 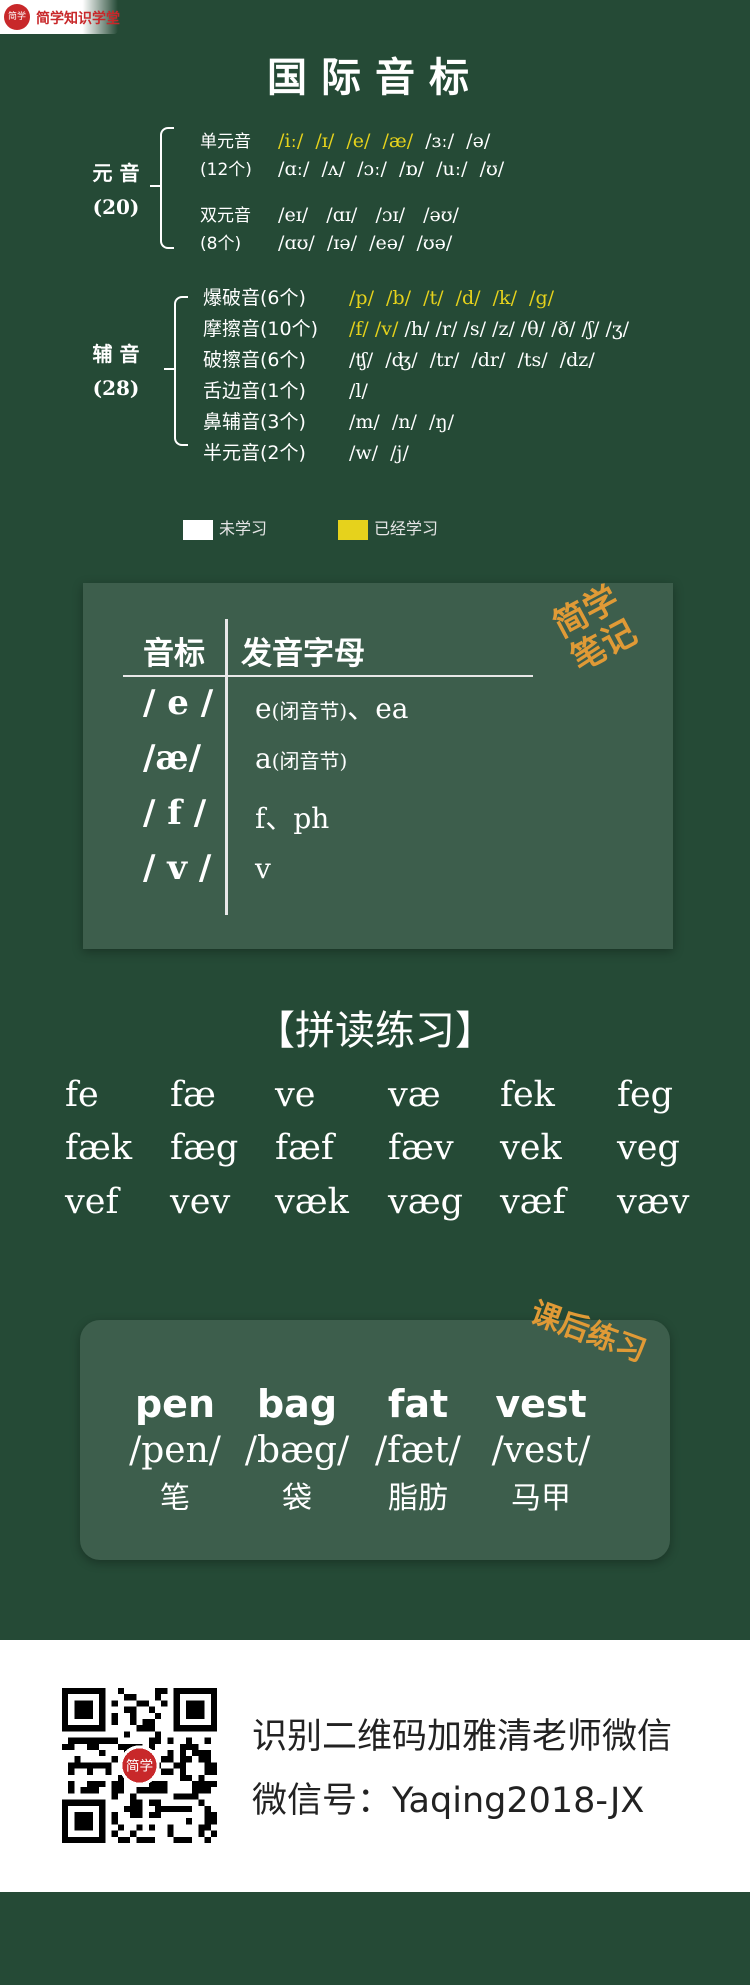 I want to click on consonants-learned: /f/ /v/, so click(x=374, y=329).